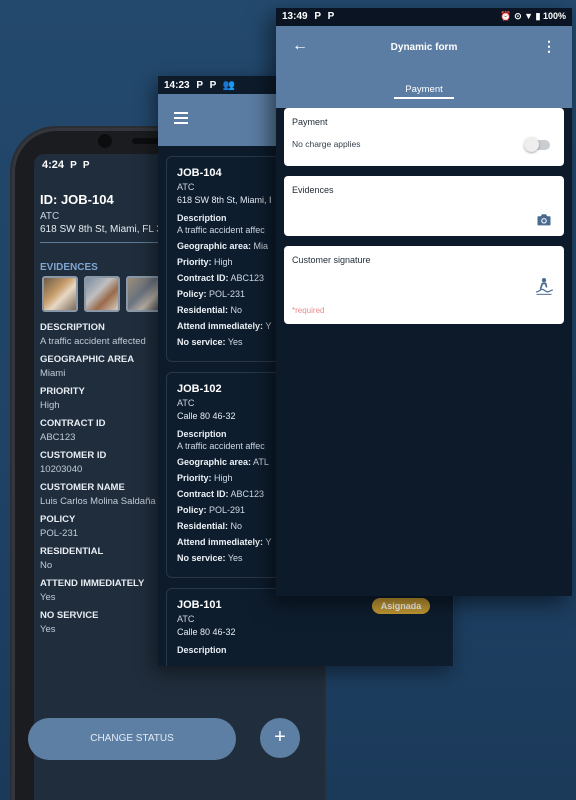  Describe the element at coordinates (227, 510) in the screenshot. I see `row-value: POL-291` at that location.